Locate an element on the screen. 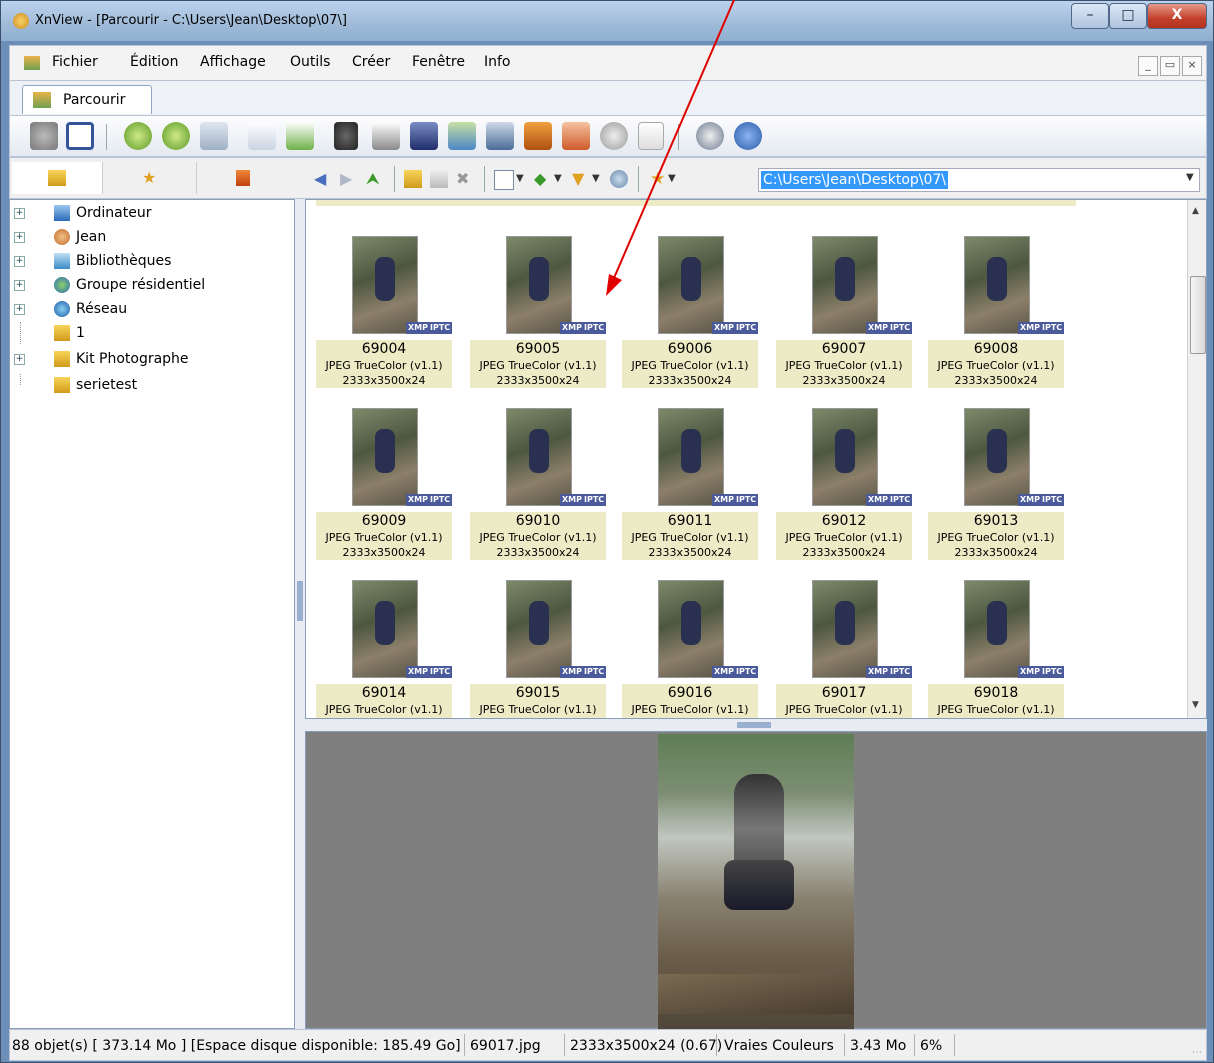 This screenshot has width=1214, height=1063. vertical-splitter is located at coordinates (300, 614).